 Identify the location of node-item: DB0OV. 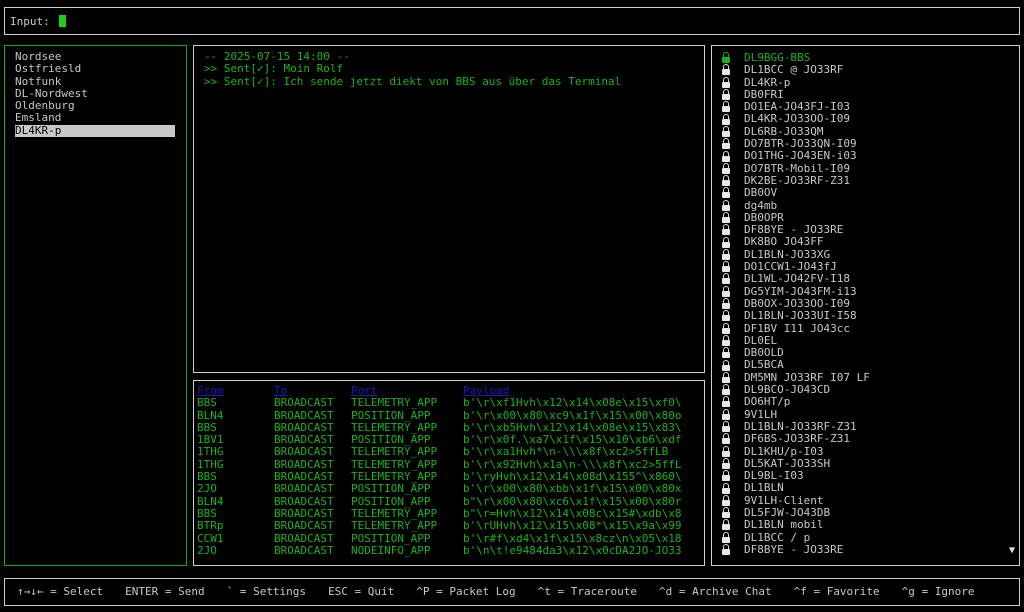
(870, 193).